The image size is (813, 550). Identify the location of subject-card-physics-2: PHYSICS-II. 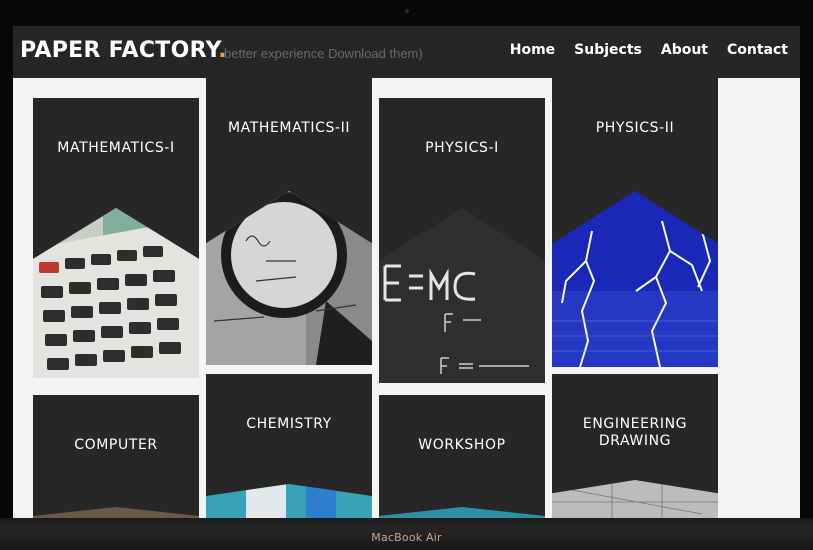
(635, 222).